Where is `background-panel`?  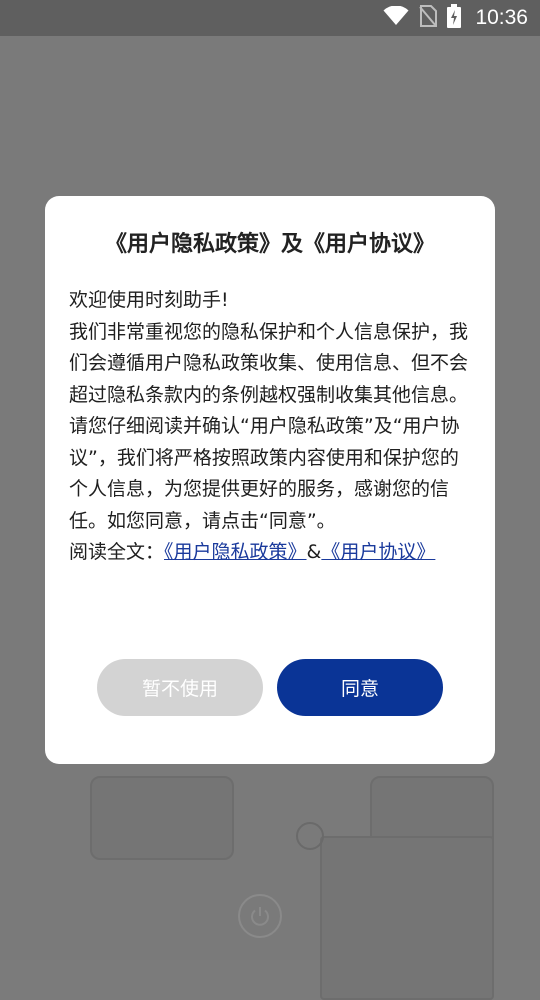 background-panel is located at coordinates (407, 918).